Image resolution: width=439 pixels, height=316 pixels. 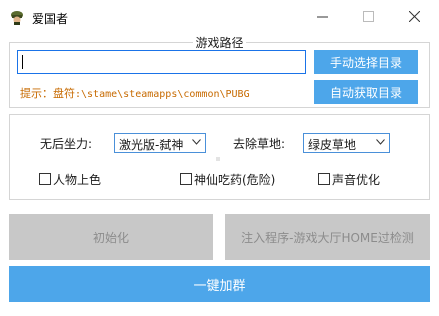 I want to click on sound-optimize-label: 声音优化, so click(x=356, y=180).